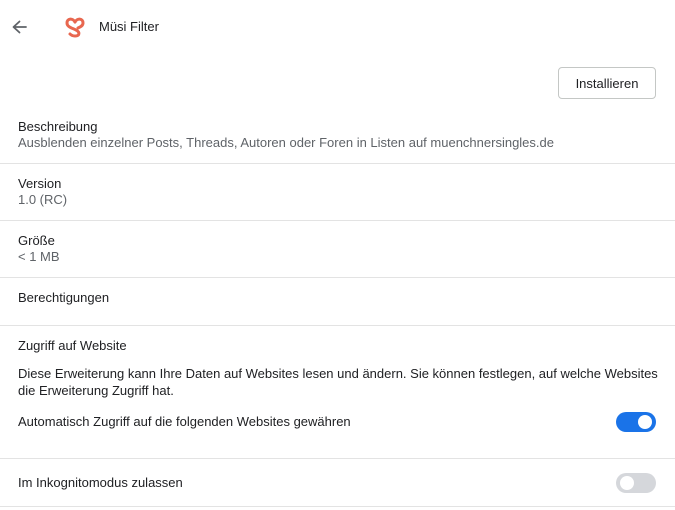 Image resolution: width=675 pixels, height=510 pixels. Describe the element at coordinates (36, 240) in the screenshot. I see `size-label: Größe` at that location.